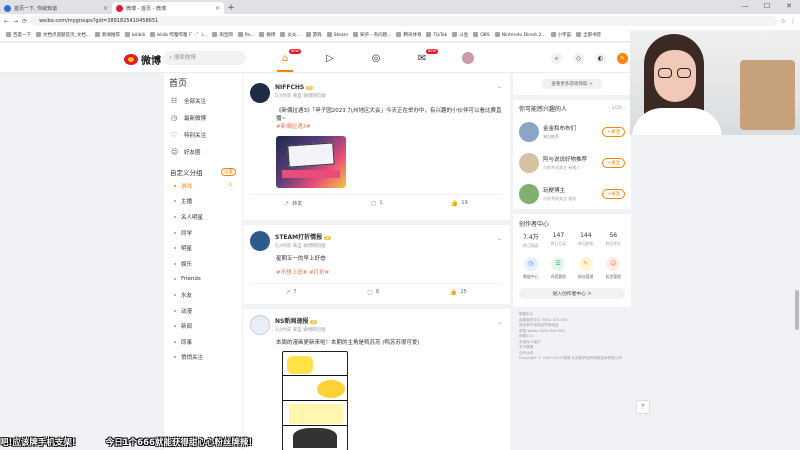 The width and height of the screenshot is (800, 450). What do you see at coordinates (231, 8) in the screenshot?
I see `new-tab-button: +` at bounding box center [231, 8].